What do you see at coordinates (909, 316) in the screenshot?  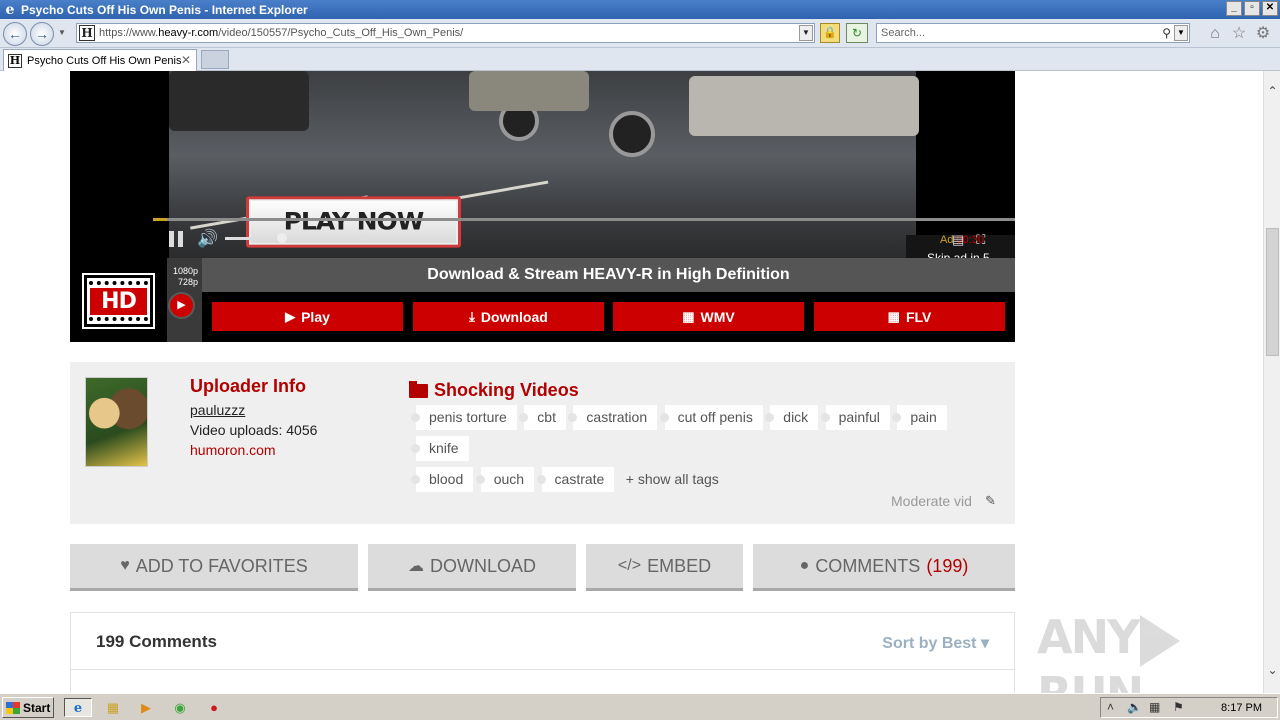 I see `hd-flv-button: ▦ FLV` at bounding box center [909, 316].